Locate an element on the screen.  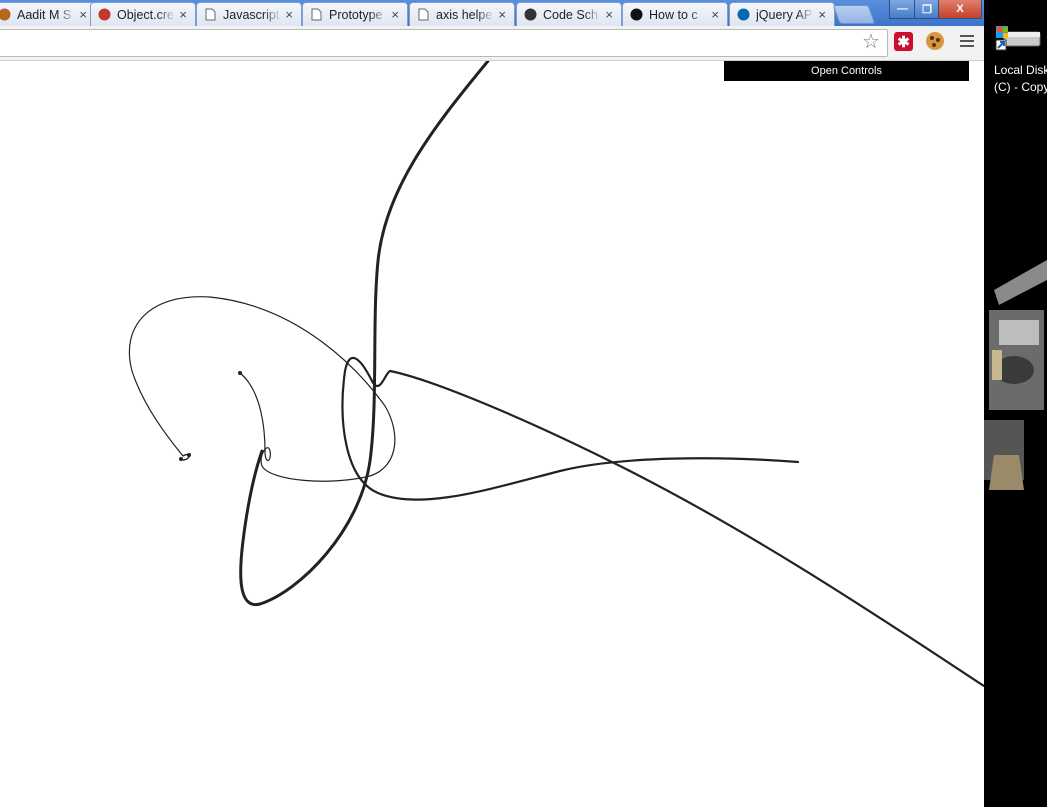
space-wallpaper-image is located at coordinates (1015, 380).